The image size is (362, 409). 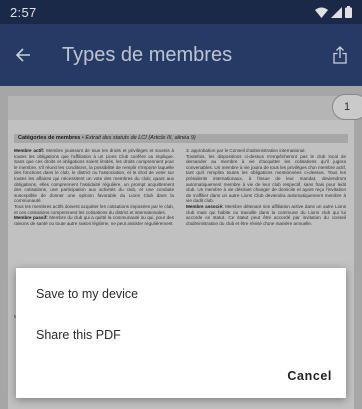 What do you see at coordinates (87, 294) in the screenshot?
I see `save-to-device-option: Save to my device` at bounding box center [87, 294].